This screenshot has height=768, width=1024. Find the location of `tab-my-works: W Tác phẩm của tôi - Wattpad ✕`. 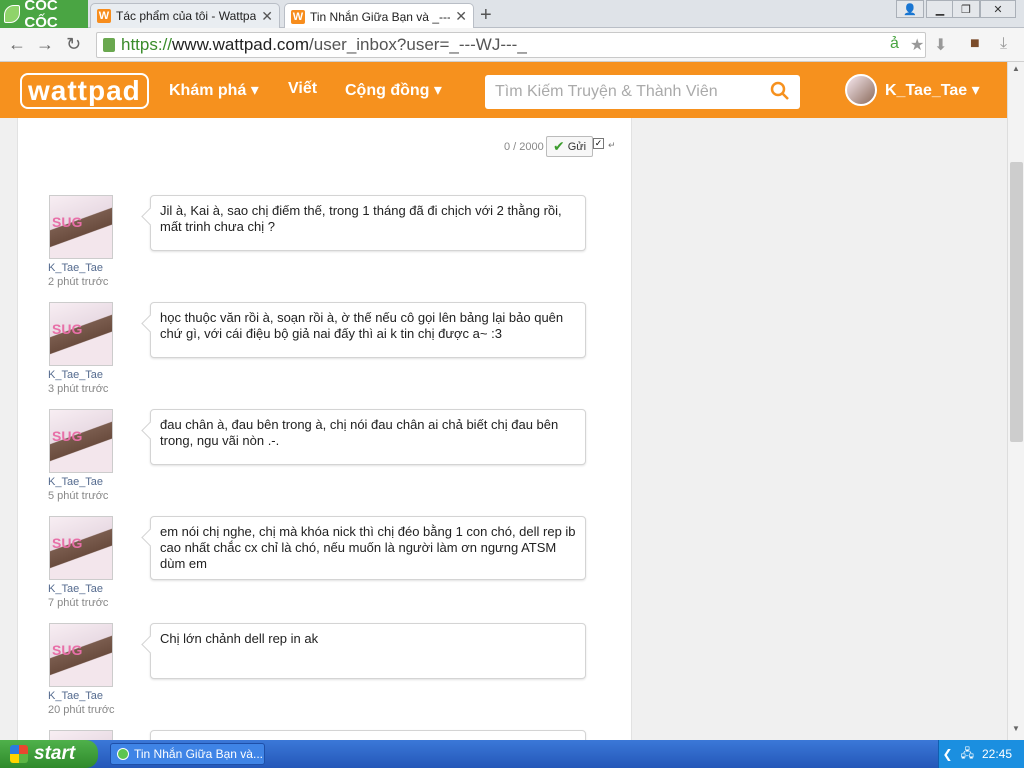

tab-my-works: W Tác phẩm của tôi - Wattpad ✕ is located at coordinates (185, 15).